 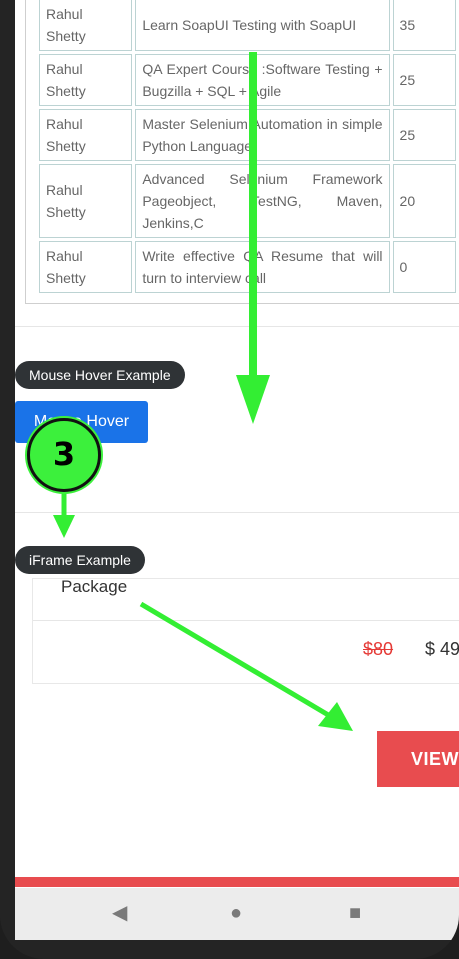 What do you see at coordinates (94, 586) in the screenshot?
I see `package-title: Package` at bounding box center [94, 586].